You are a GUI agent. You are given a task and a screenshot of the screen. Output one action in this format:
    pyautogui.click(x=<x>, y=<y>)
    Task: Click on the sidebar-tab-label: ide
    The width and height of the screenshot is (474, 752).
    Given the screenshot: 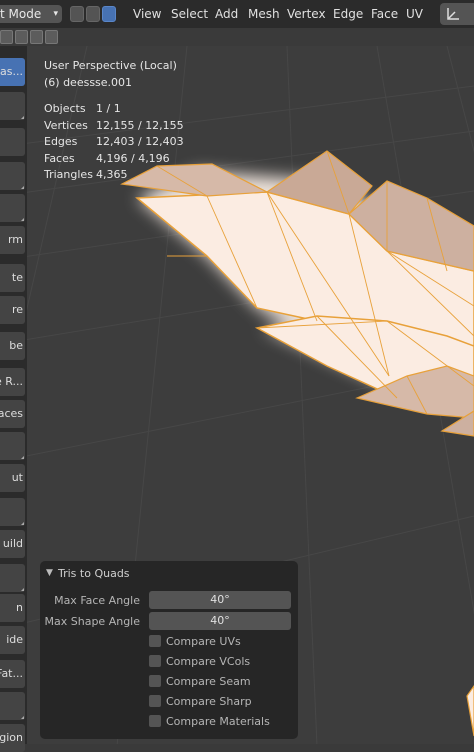 What is the action you would take?
    pyautogui.click(x=14, y=639)
    